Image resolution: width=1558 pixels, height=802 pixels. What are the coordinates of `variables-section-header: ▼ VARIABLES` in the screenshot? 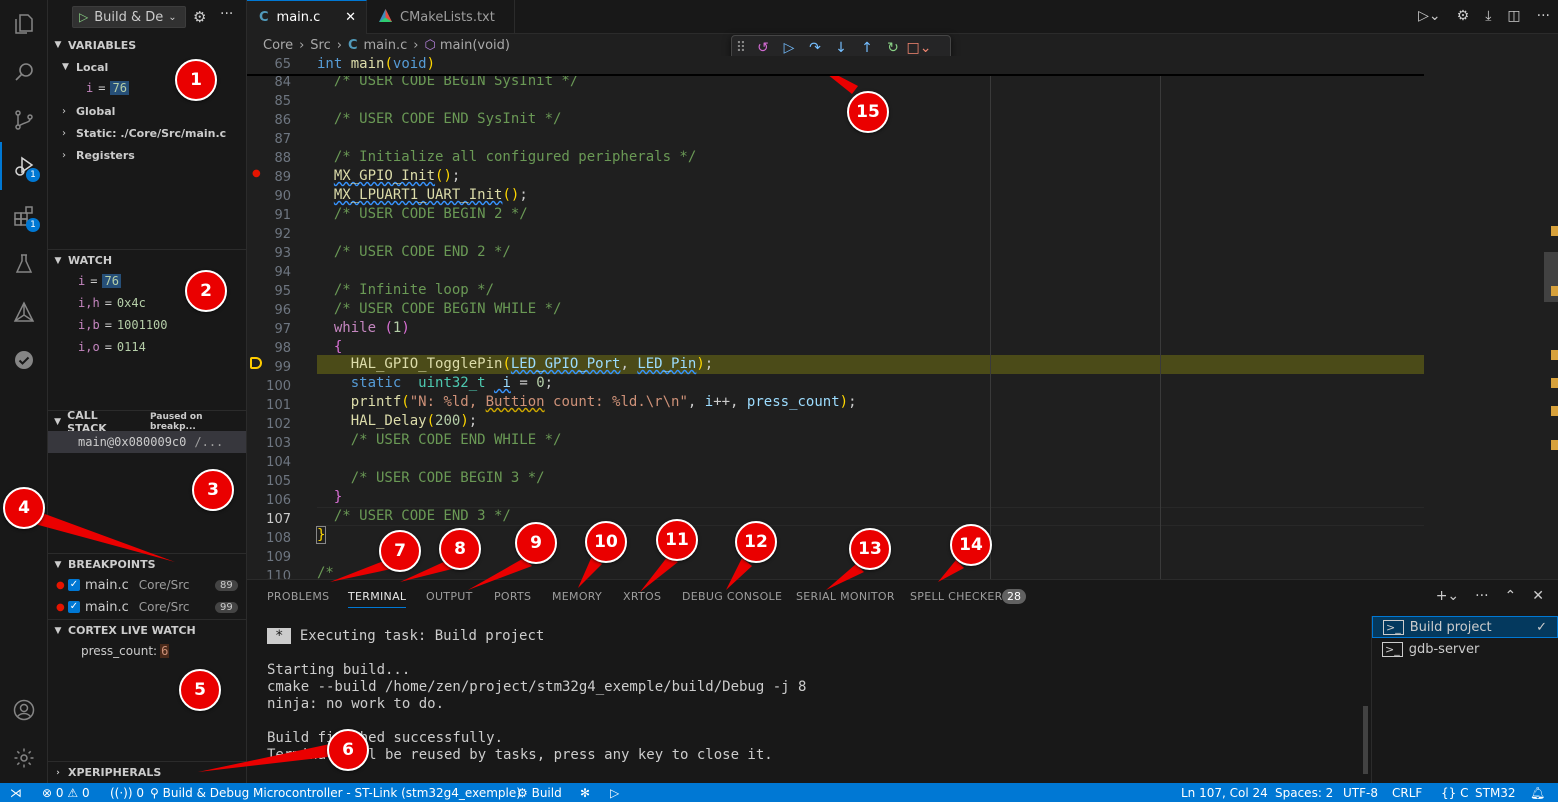 It's located at (147, 45).